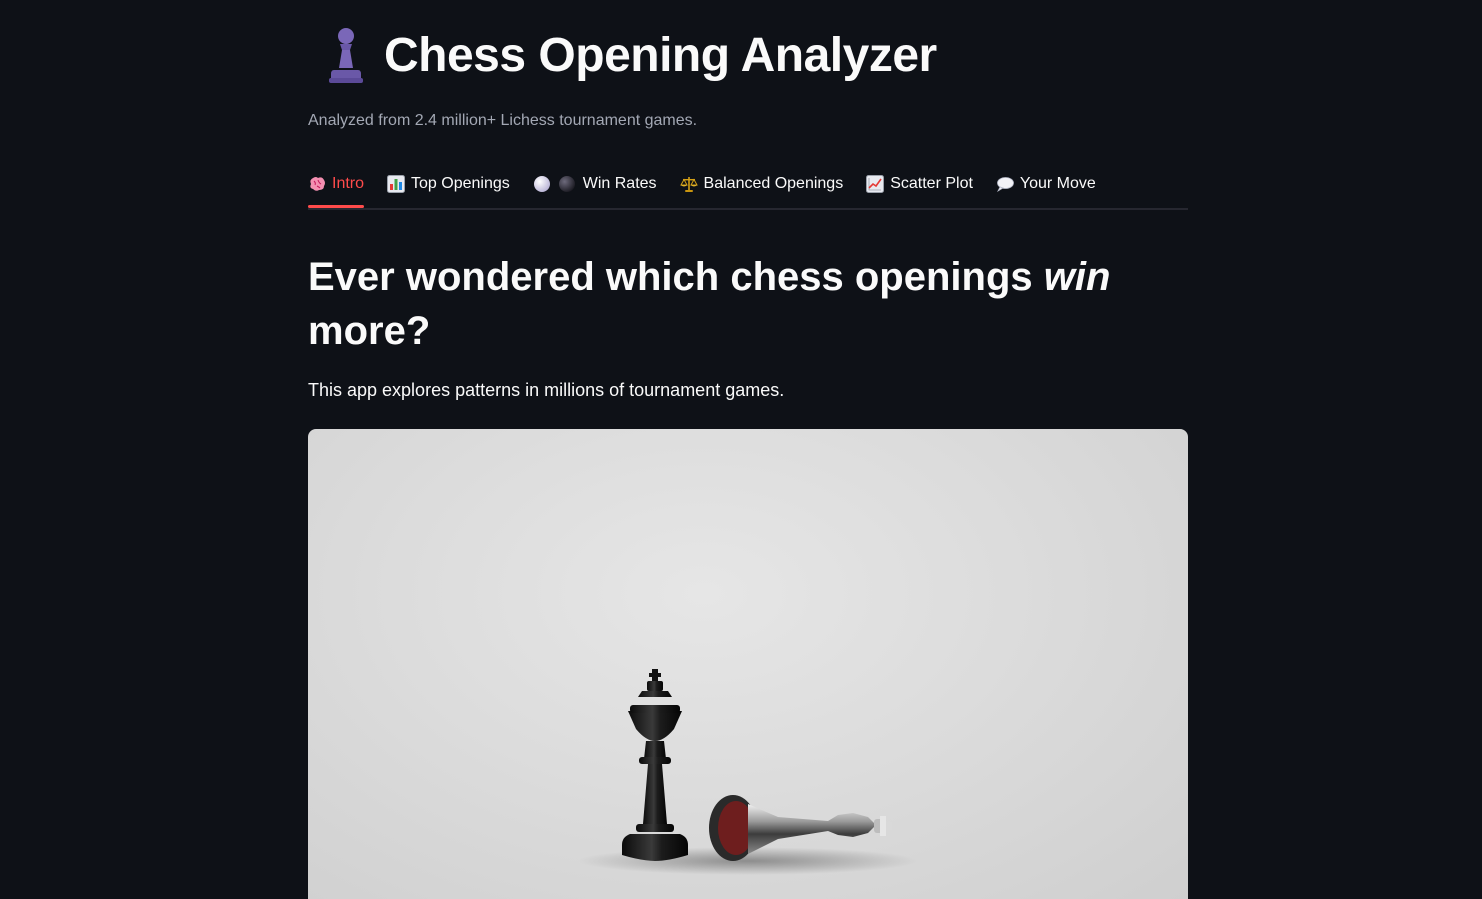  Describe the element at coordinates (655, 765) in the screenshot. I see `black-king-figure` at that location.